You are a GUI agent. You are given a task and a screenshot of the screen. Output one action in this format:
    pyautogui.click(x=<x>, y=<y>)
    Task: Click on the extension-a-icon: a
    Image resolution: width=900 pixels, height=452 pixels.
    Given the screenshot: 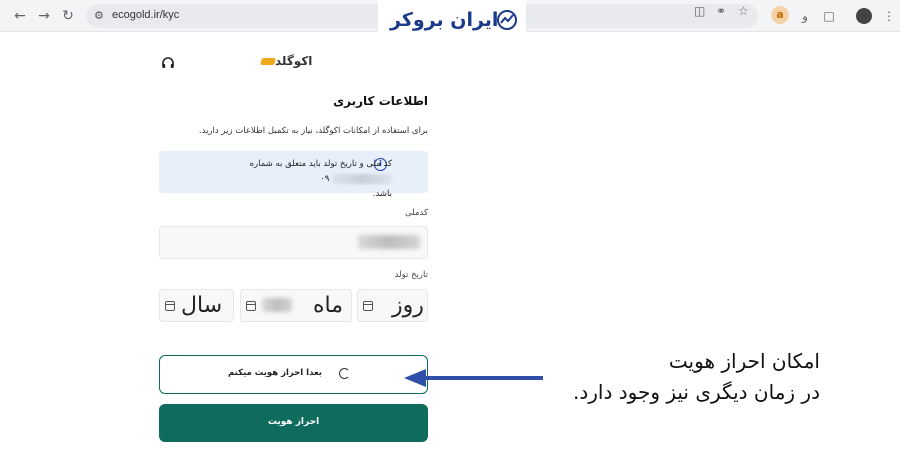 What is the action you would take?
    pyautogui.click(x=780, y=15)
    